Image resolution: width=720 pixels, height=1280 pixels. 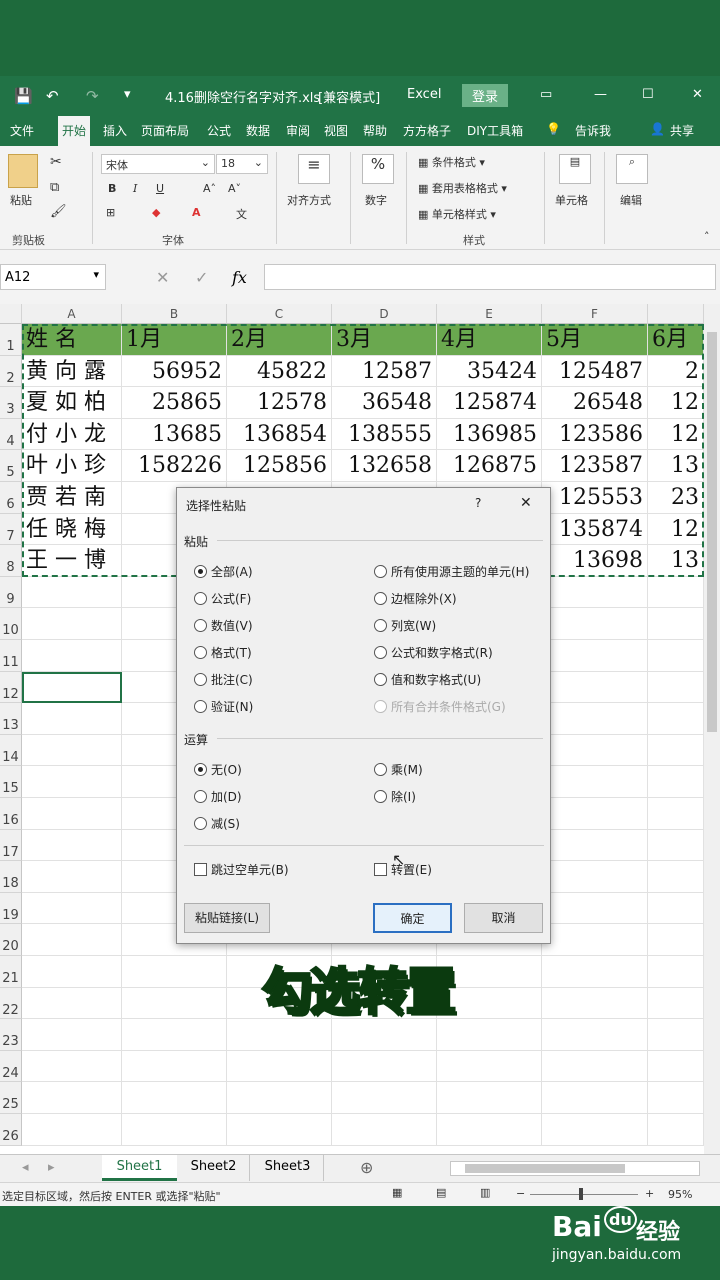 I want to click on vertical-scrollbar, so click(x=712, y=729).